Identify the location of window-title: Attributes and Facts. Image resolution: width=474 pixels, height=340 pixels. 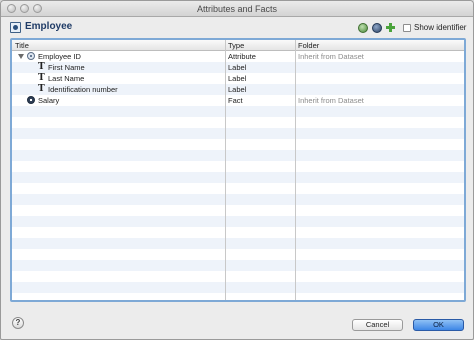
(237, 9).